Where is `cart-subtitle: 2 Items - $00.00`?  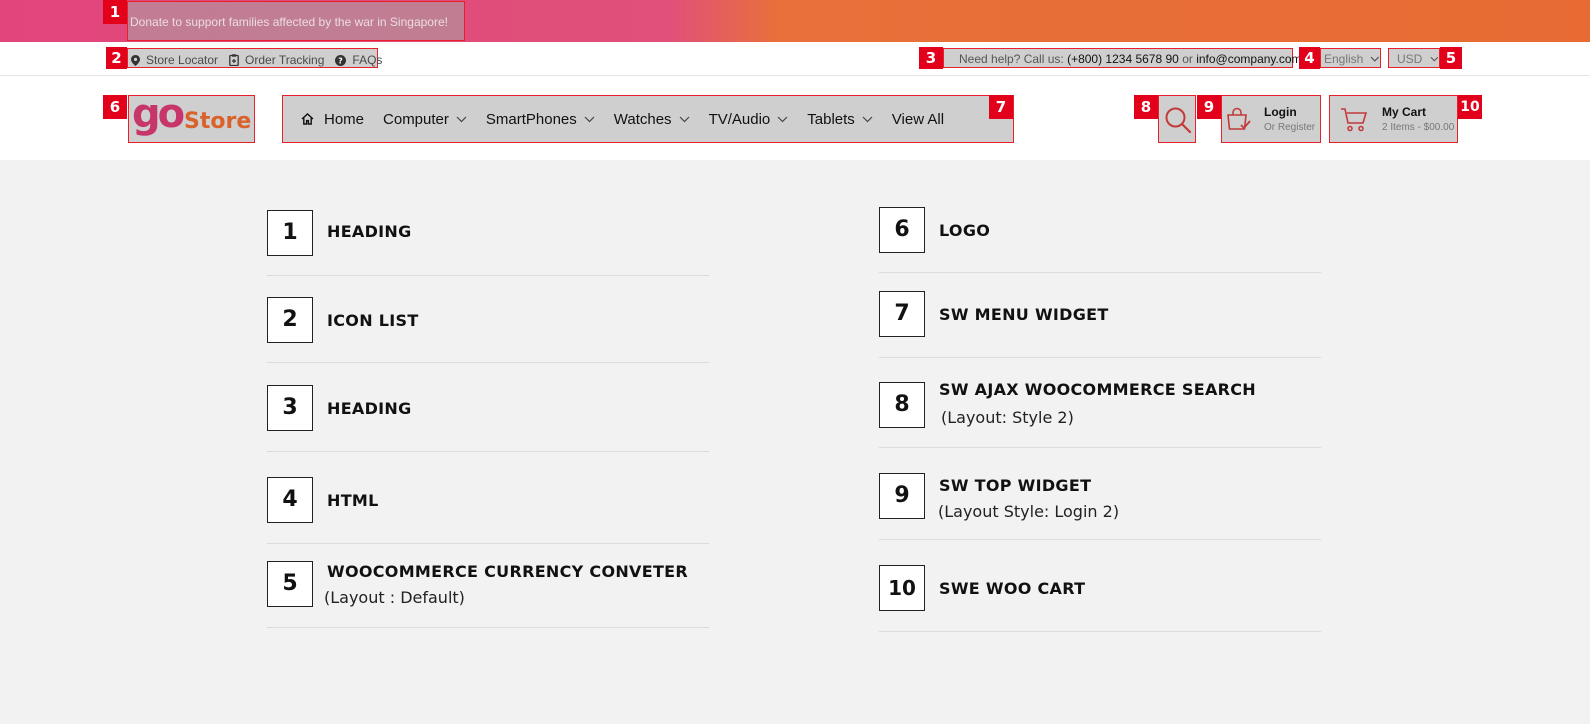 cart-subtitle: 2 Items - $00.00 is located at coordinates (1418, 127).